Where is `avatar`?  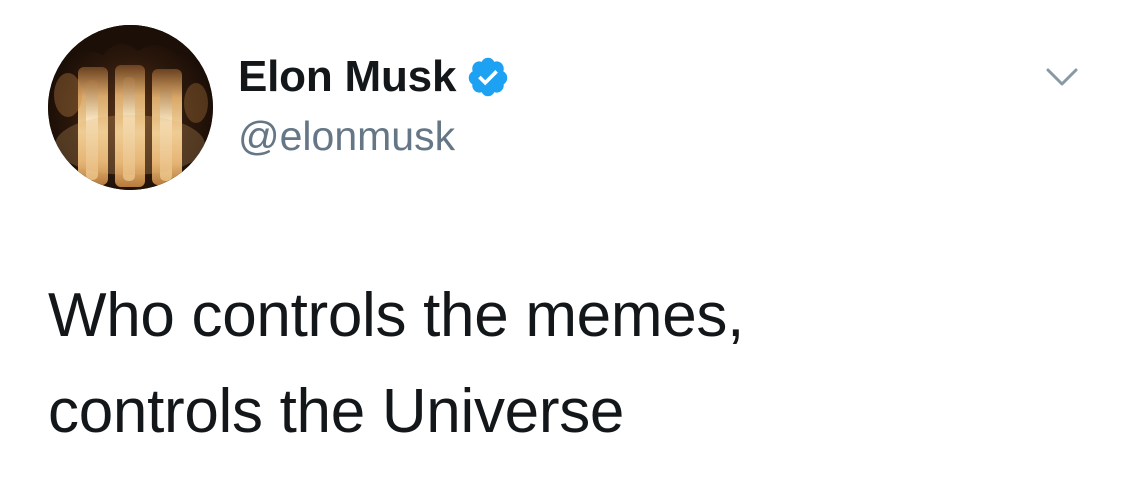
avatar is located at coordinates (130, 107).